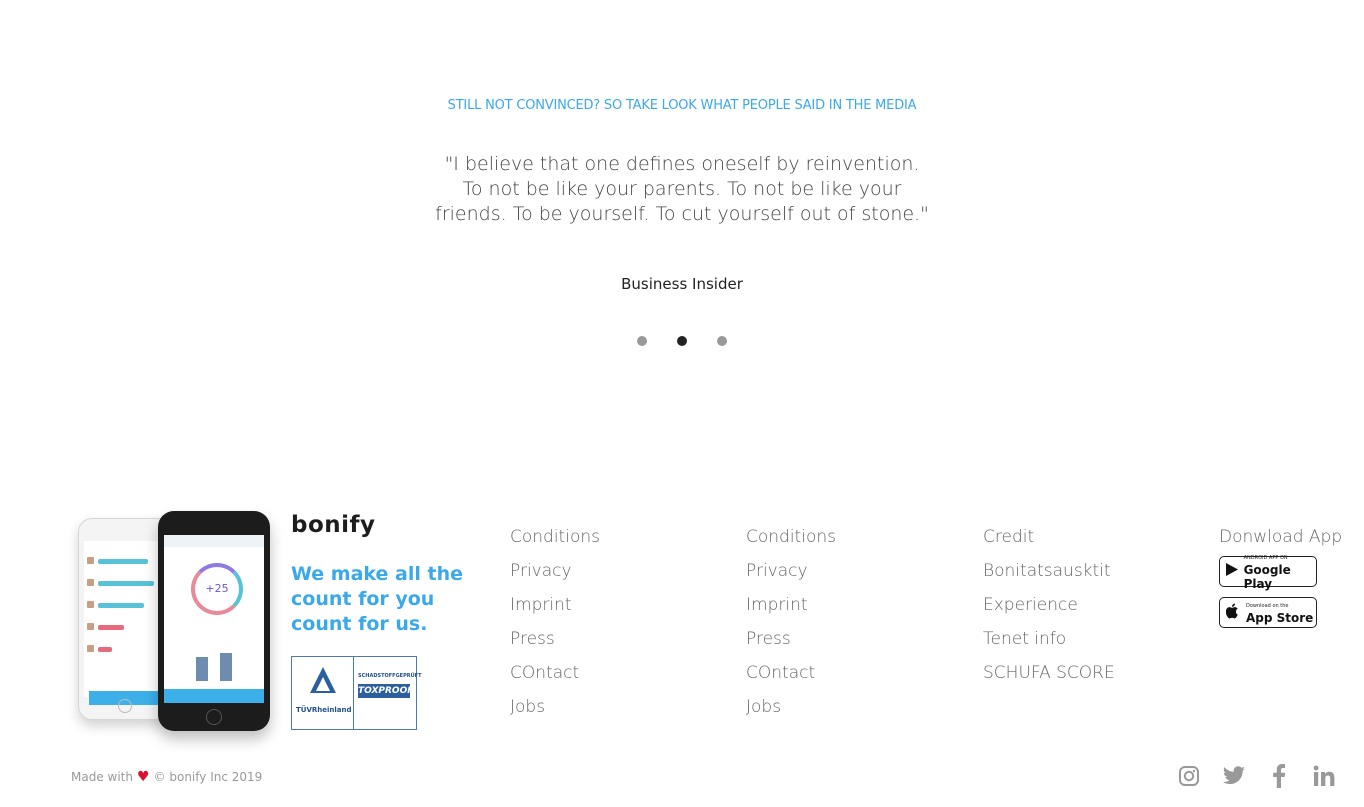 This screenshot has width=1364, height=807. I want to click on twitter-icon, so click(1233, 776).